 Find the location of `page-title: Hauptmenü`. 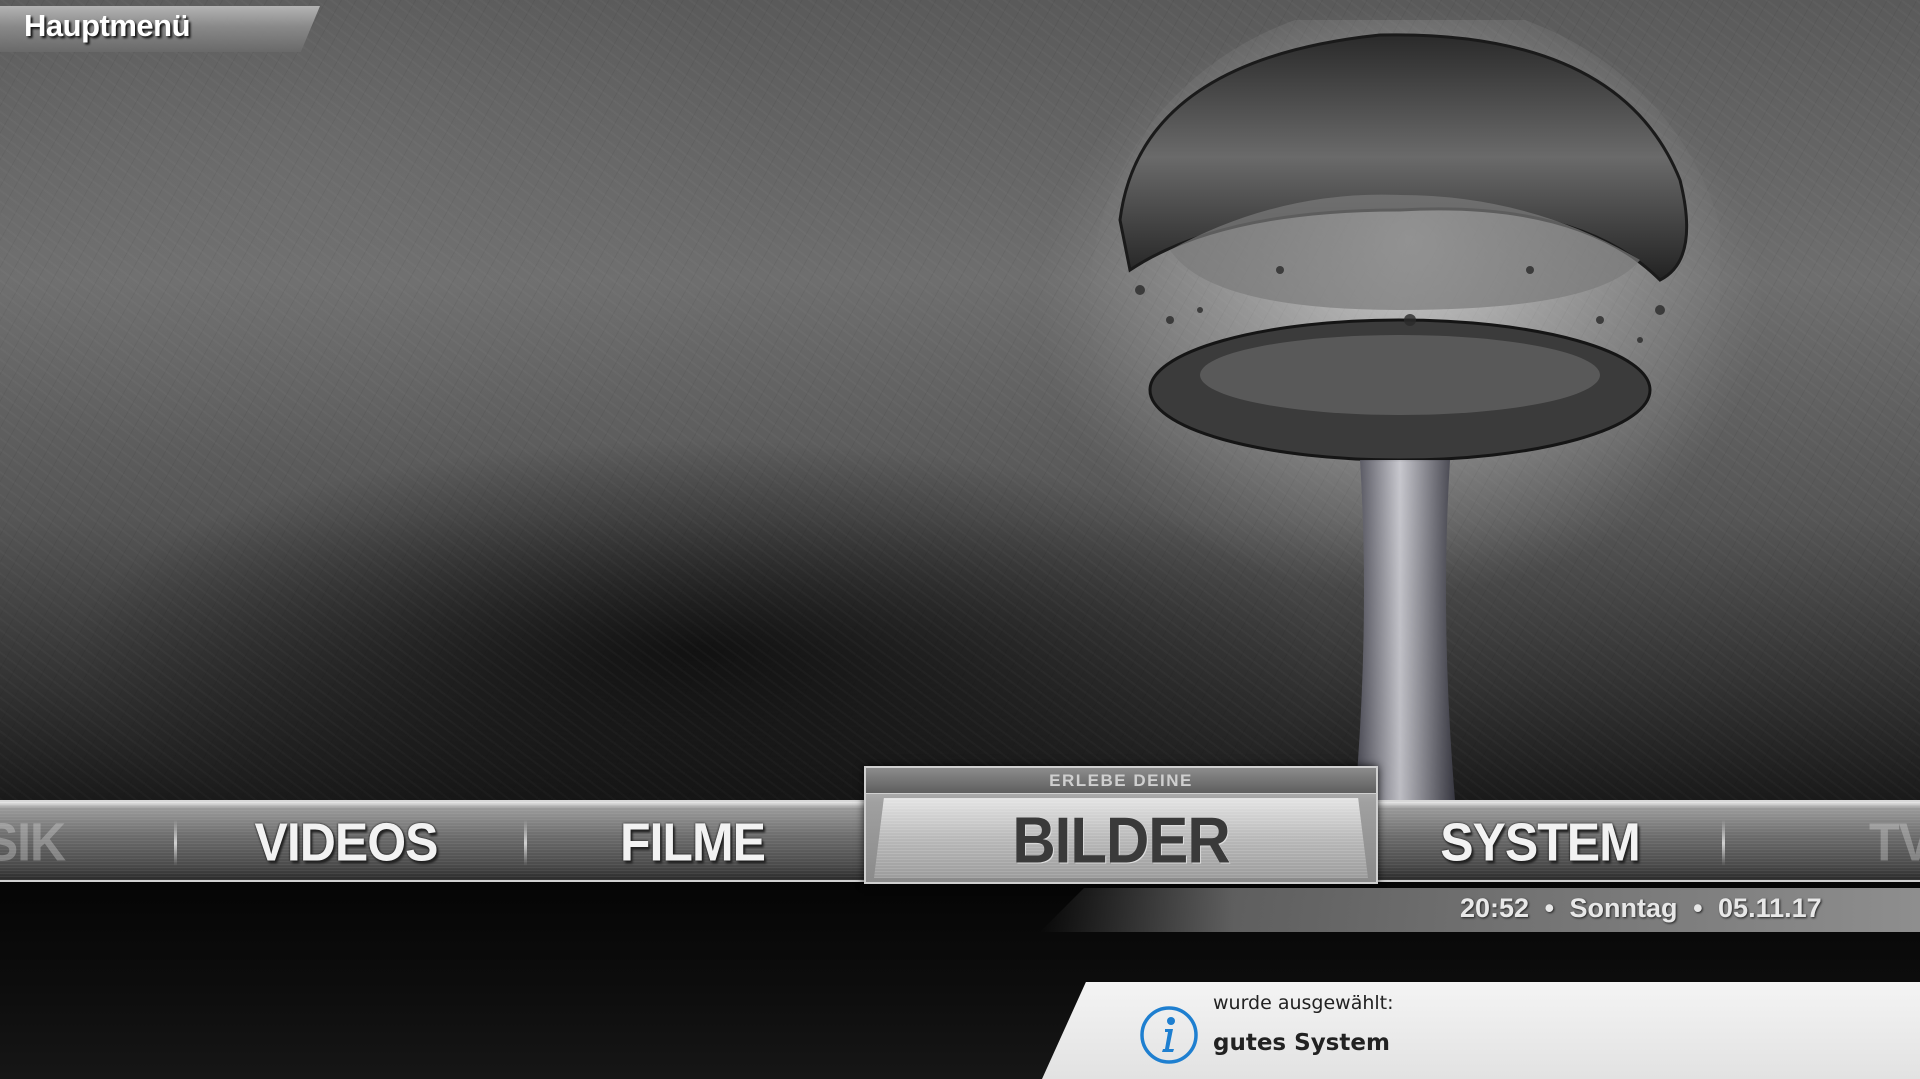

page-title: Hauptmenü is located at coordinates (107, 25).